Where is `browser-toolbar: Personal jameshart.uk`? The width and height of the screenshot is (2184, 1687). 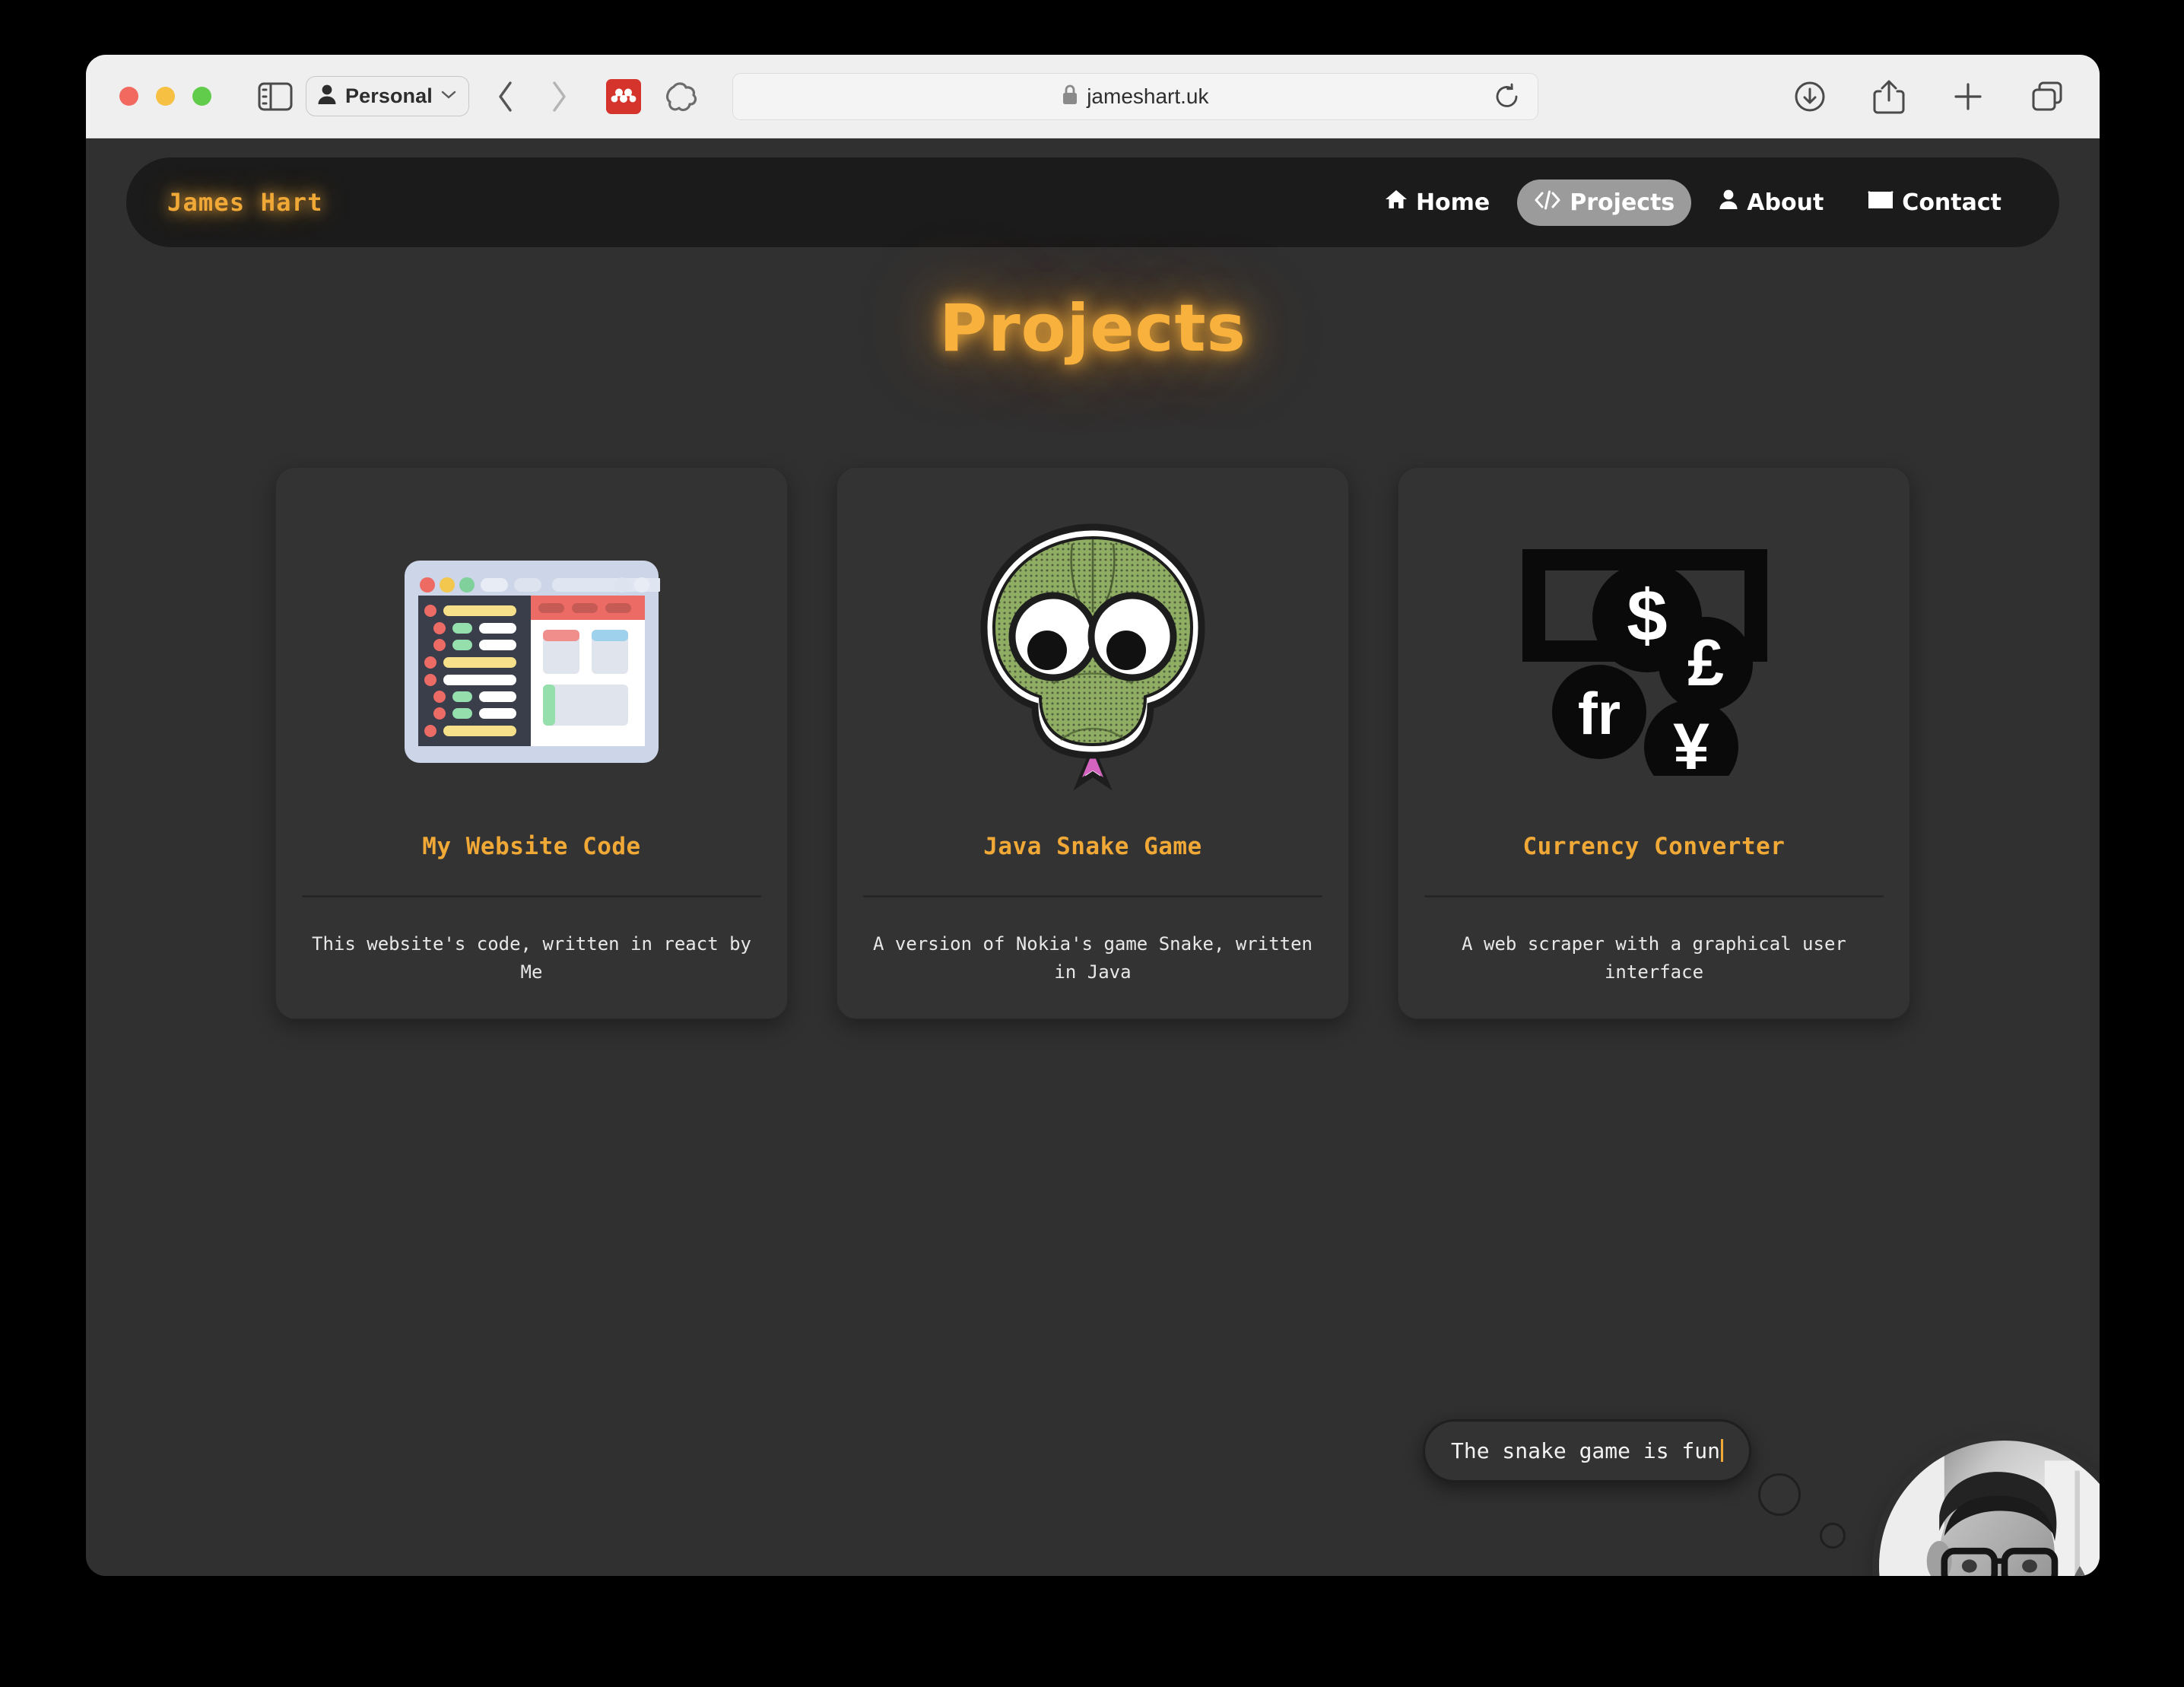 browser-toolbar: Personal jameshart.uk is located at coordinates (1093, 96).